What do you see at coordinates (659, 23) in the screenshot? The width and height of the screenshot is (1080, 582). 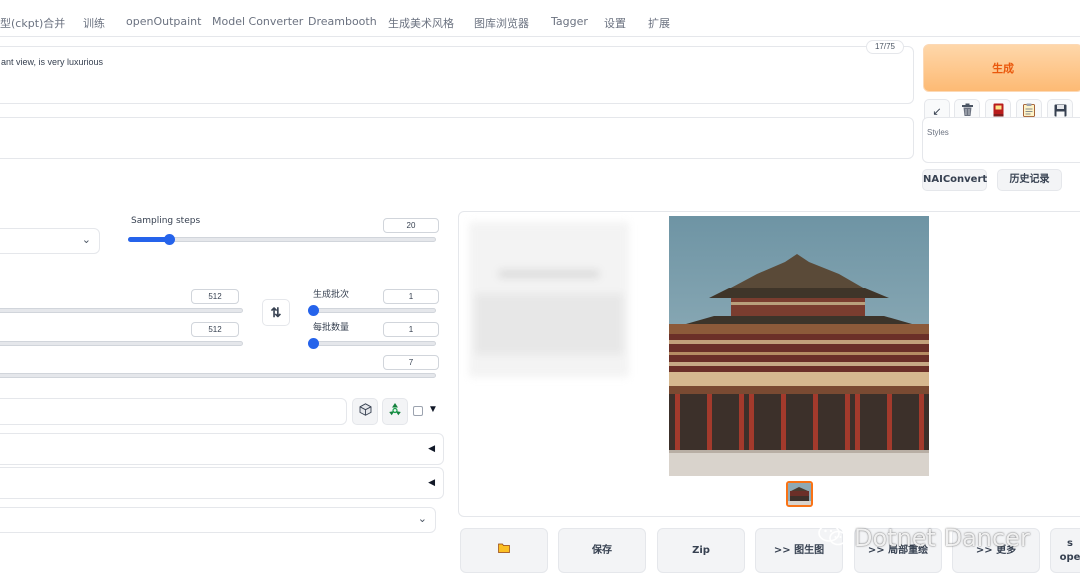 I see `tab-extensions: 扩展` at bounding box center [659, 23].